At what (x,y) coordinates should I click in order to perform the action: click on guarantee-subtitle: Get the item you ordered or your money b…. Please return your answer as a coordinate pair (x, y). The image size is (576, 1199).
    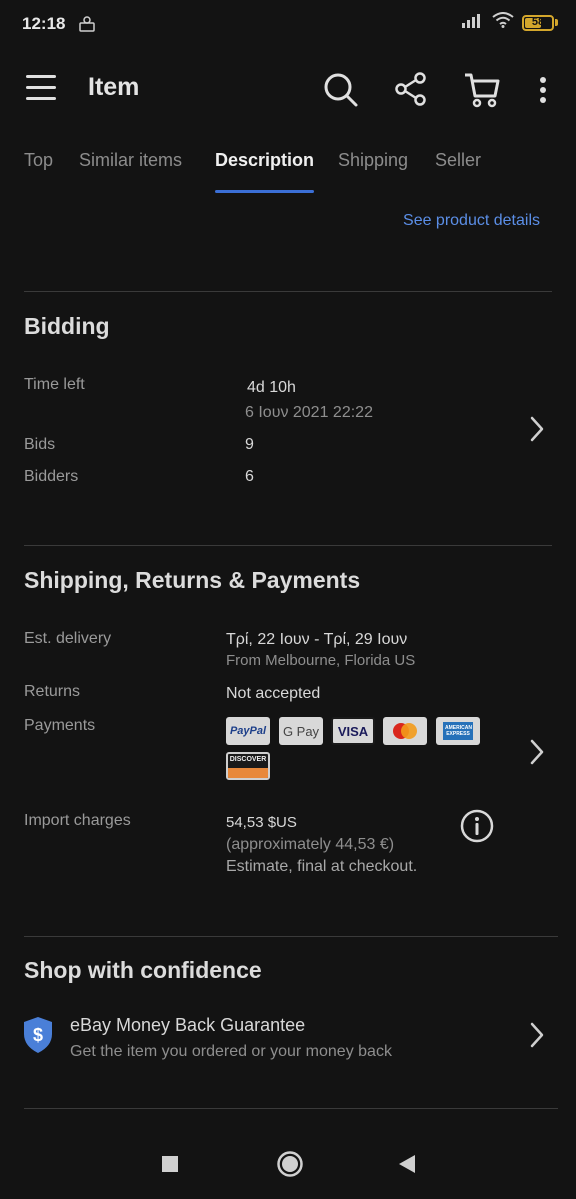
    Looking at the image, I should click on (231, 1051).